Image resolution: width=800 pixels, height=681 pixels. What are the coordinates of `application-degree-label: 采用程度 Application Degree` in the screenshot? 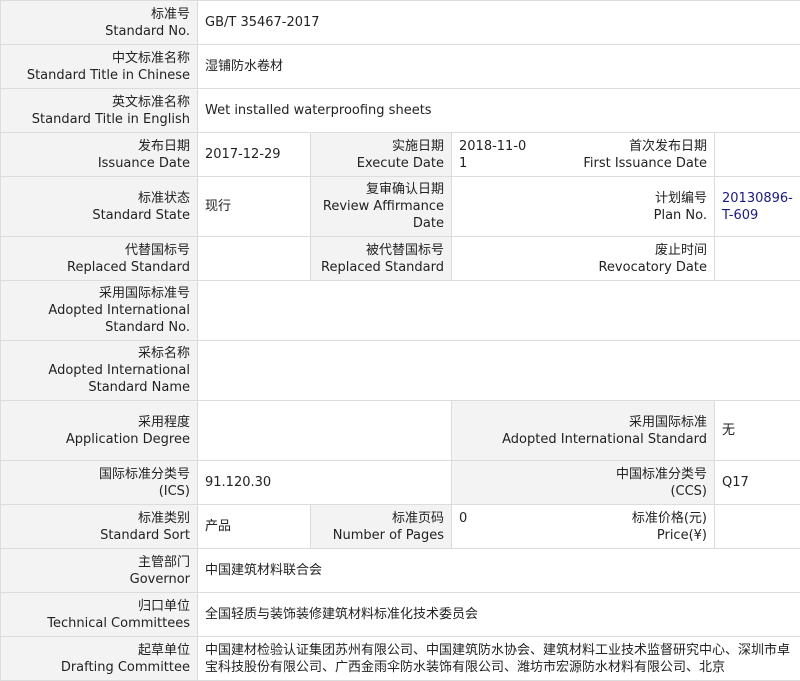 It's located at (99, 430).